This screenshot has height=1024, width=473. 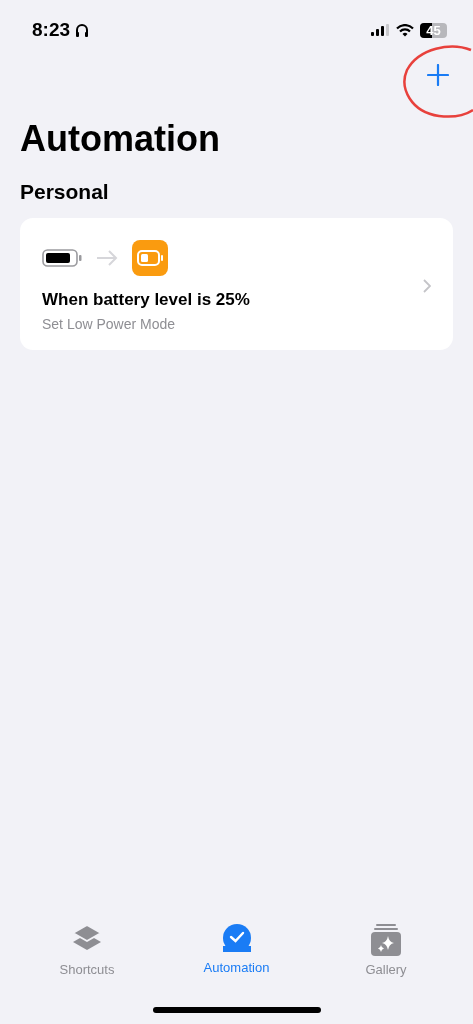 What do you see at coordinates (65, 192) in the screenshot?
I see `section-header: Personal` at bounding box center [65, 192].